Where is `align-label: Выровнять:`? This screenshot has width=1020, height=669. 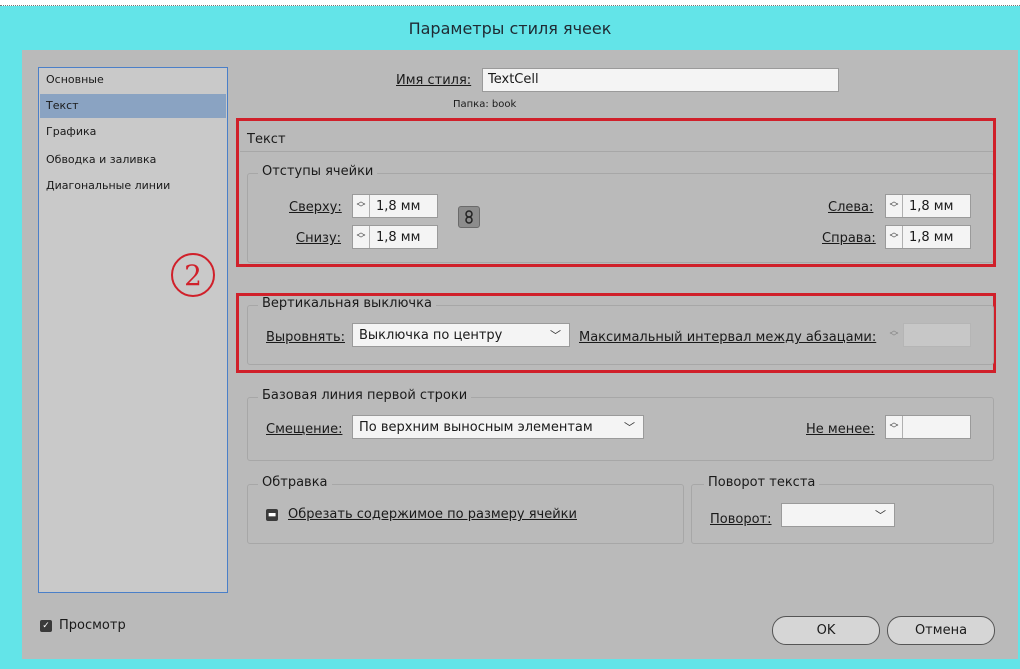 align-label: Выровнять: is located at coordinates (305, 337).